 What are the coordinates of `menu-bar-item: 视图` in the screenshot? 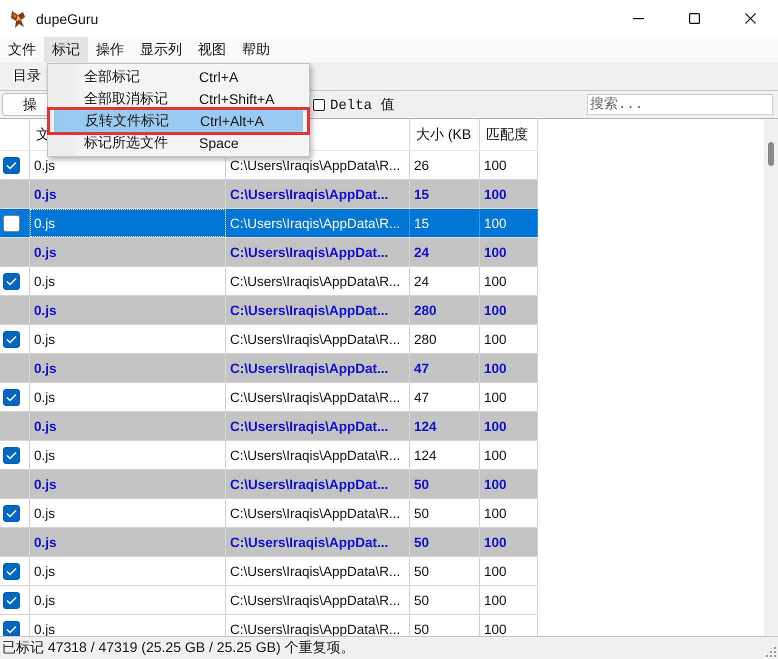 It's located at (212, 49).